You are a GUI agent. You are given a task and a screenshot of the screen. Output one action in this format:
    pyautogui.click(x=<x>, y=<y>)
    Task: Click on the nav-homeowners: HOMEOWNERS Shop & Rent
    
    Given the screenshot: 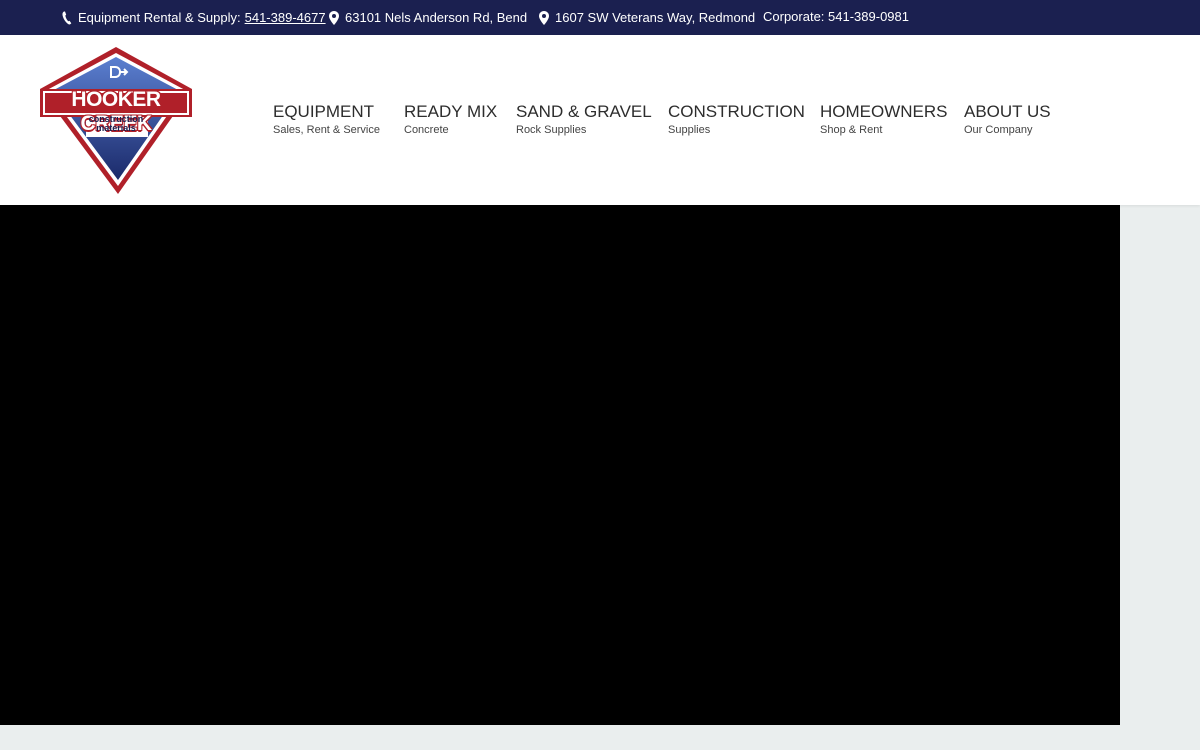 What is the action you would take?
    pyautogui.click(x=884, y=119)
    